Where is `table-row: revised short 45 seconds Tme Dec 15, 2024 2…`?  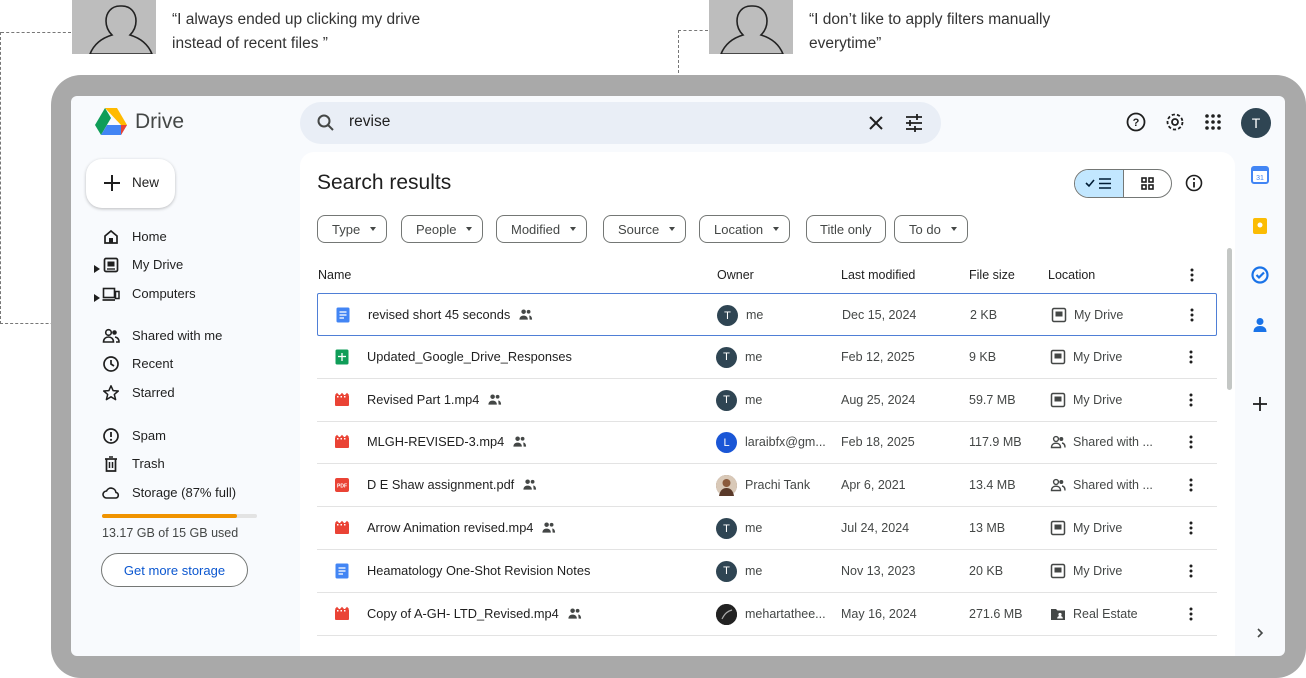
table-row: revised short 45 seconds Tme Dec 15, 2024 2… is located at coordinates (767, 314).